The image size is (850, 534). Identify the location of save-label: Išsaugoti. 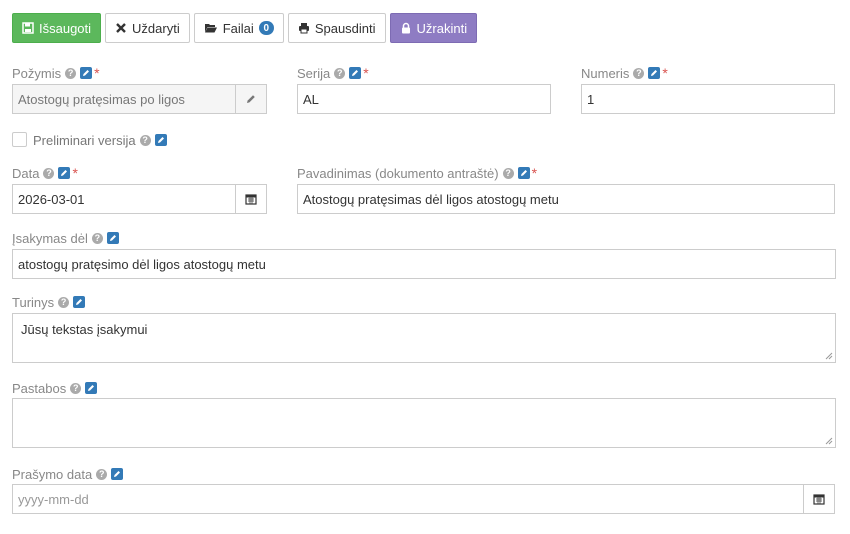
(65, 28).